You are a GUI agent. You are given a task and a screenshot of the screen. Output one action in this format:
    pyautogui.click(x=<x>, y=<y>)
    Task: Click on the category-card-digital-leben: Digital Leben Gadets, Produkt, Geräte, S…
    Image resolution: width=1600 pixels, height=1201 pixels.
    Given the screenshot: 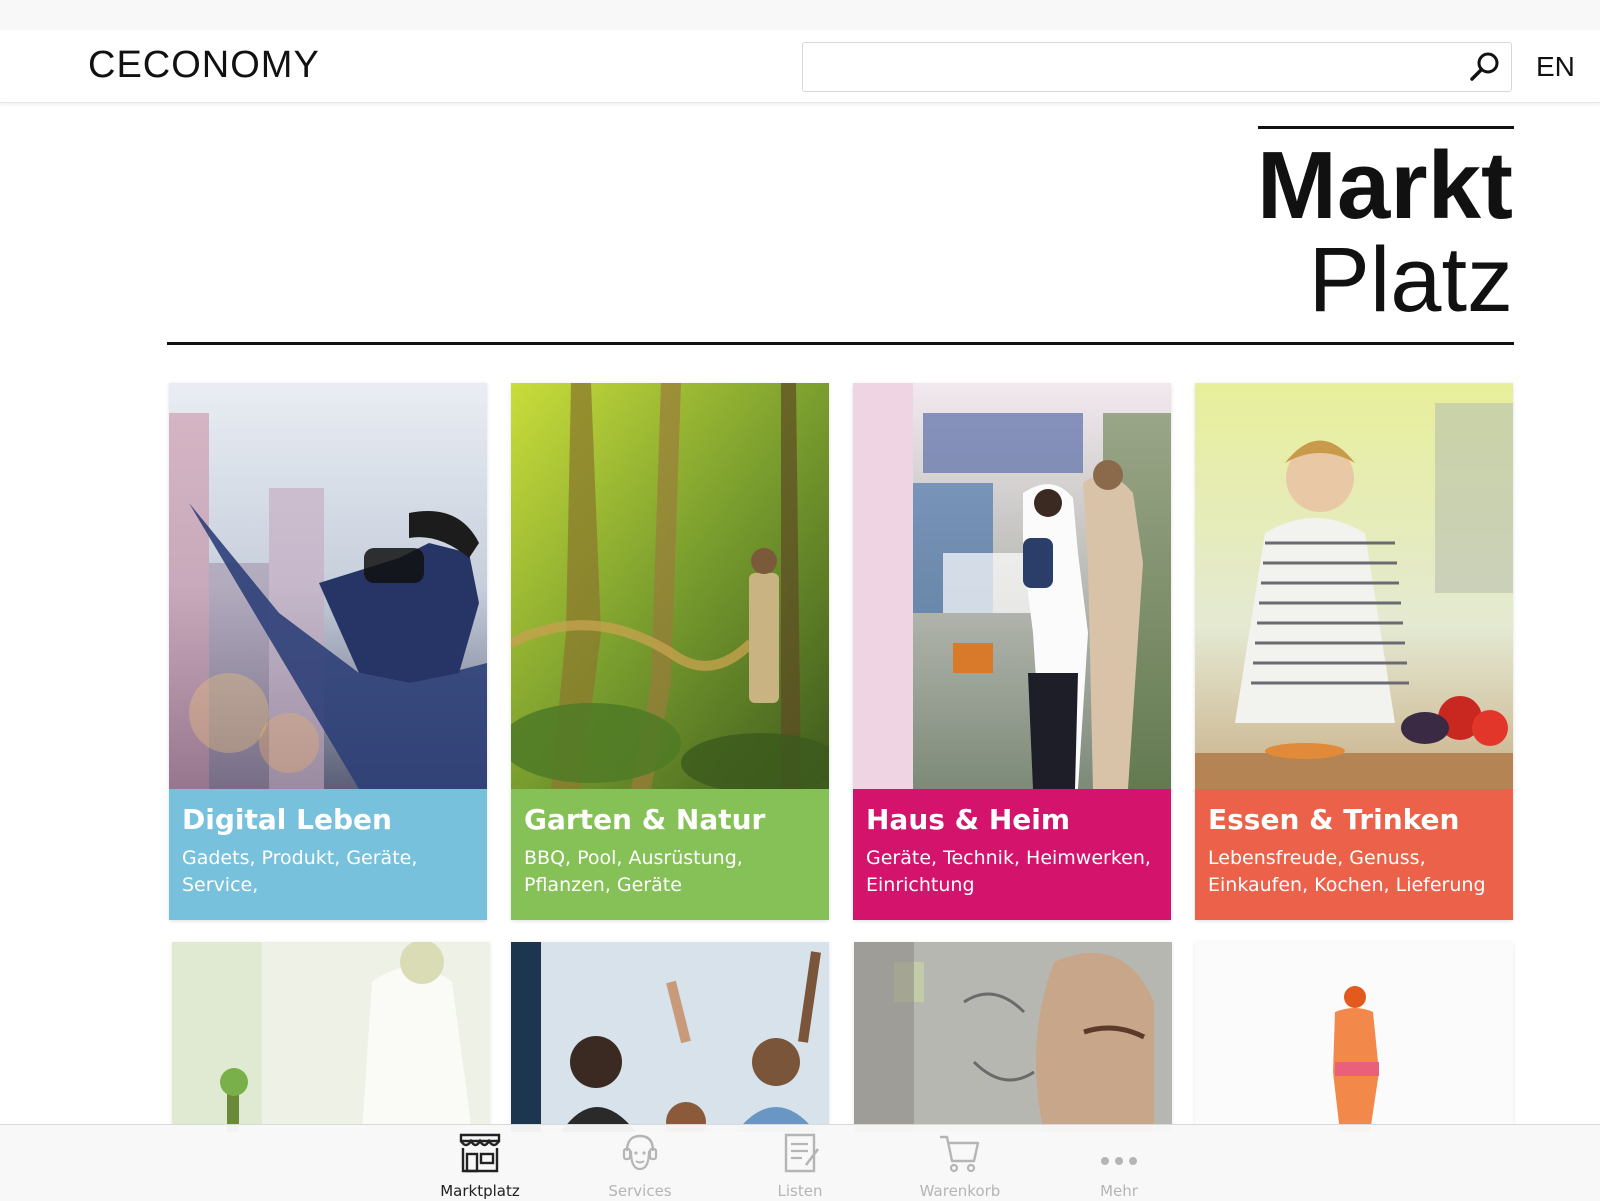 What is the action you would take?
    pyautogui.click(x=328, y=651)
    